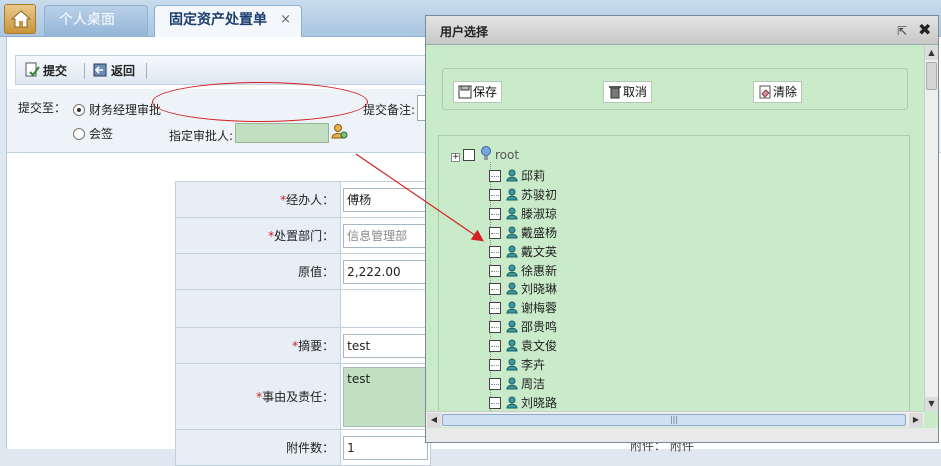  What do you see at coordinates (539, 308) in the screenshot?
I see `tree-user-label: 谢梅蓉` at bounding box center [539, 308].